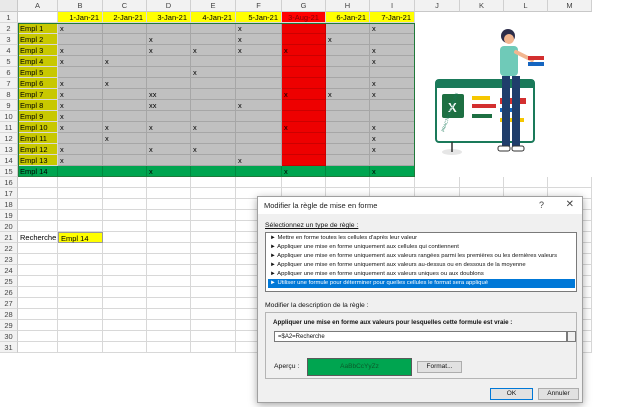 This screenshot has width=640, height=407. I want to click on row-header: 25, so click(9, 281).